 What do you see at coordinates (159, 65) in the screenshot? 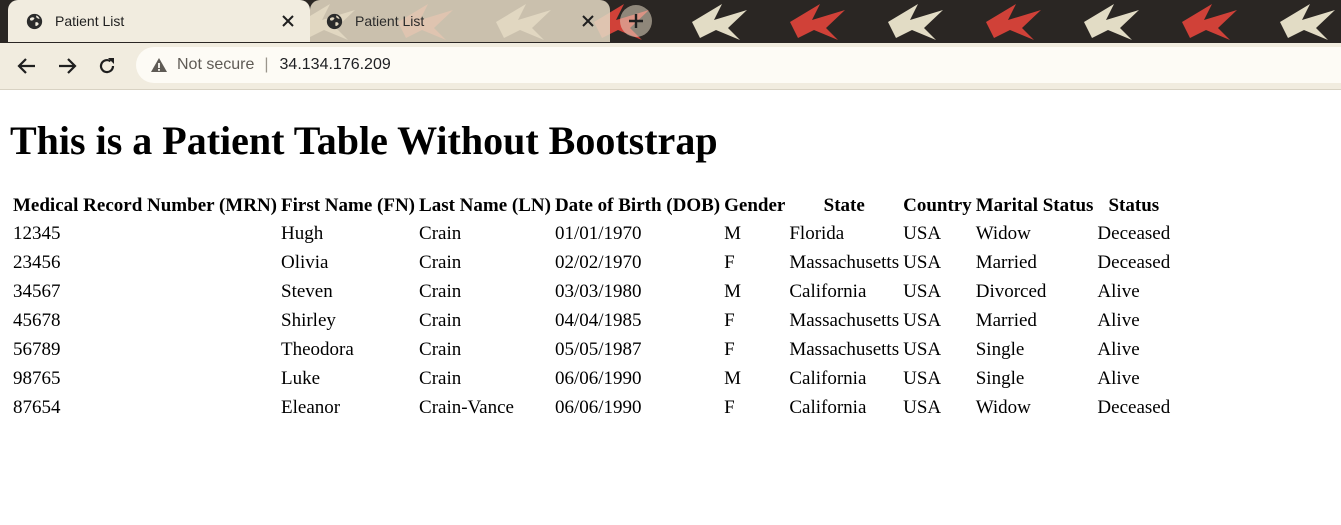
I see `warning-icon` at bounding box center [159, 65].